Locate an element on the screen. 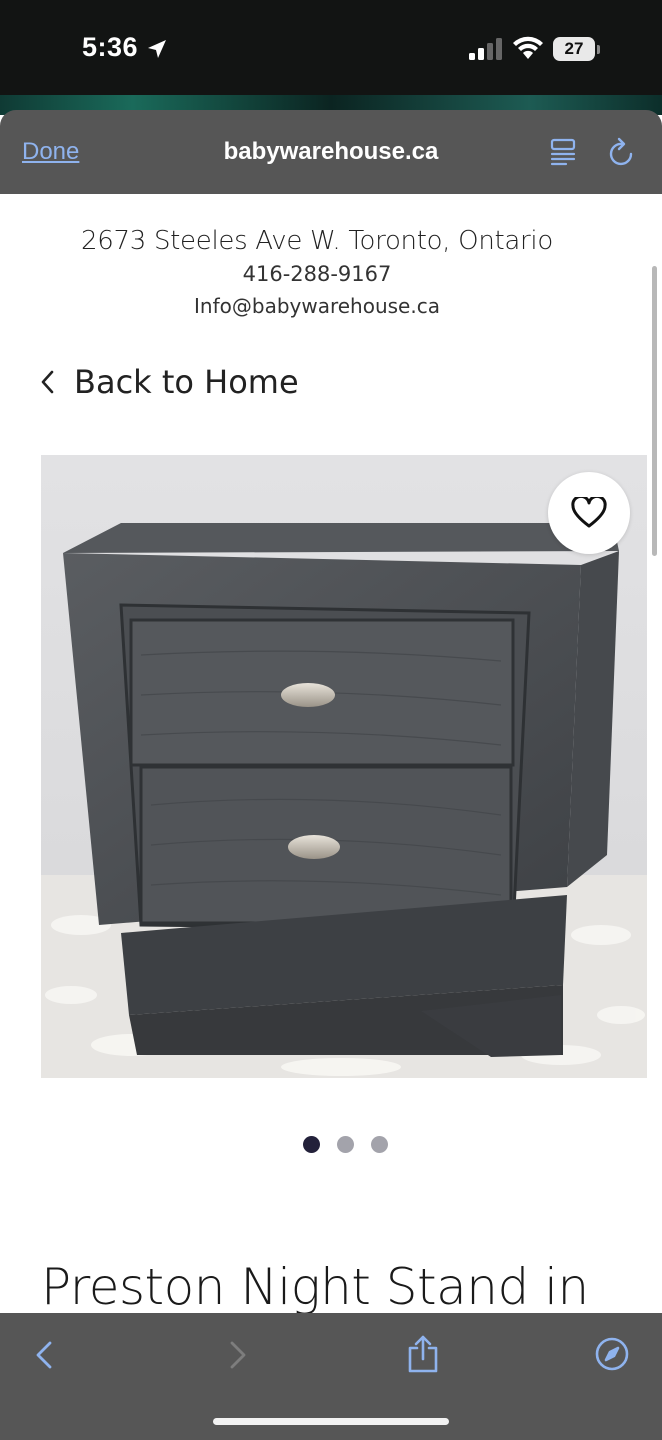 The image size is (662, 1440). cellular-signal-icon is located at coordinates (485, 49).